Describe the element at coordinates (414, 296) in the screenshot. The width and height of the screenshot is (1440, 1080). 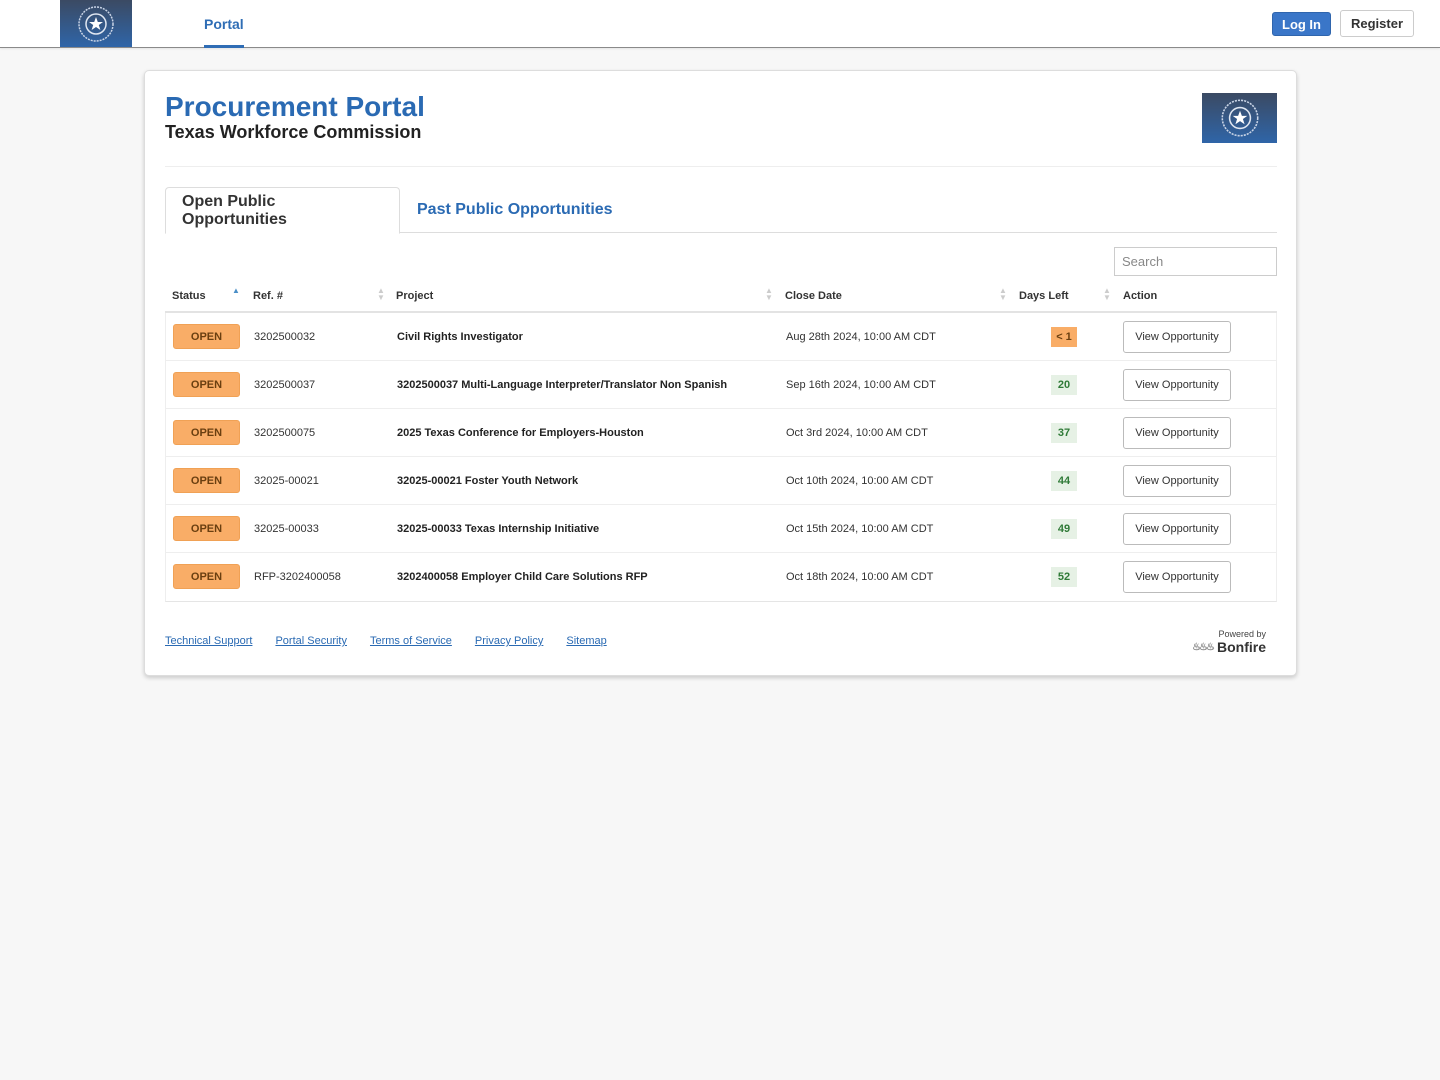
I see `column-header-project: Project` at that location.